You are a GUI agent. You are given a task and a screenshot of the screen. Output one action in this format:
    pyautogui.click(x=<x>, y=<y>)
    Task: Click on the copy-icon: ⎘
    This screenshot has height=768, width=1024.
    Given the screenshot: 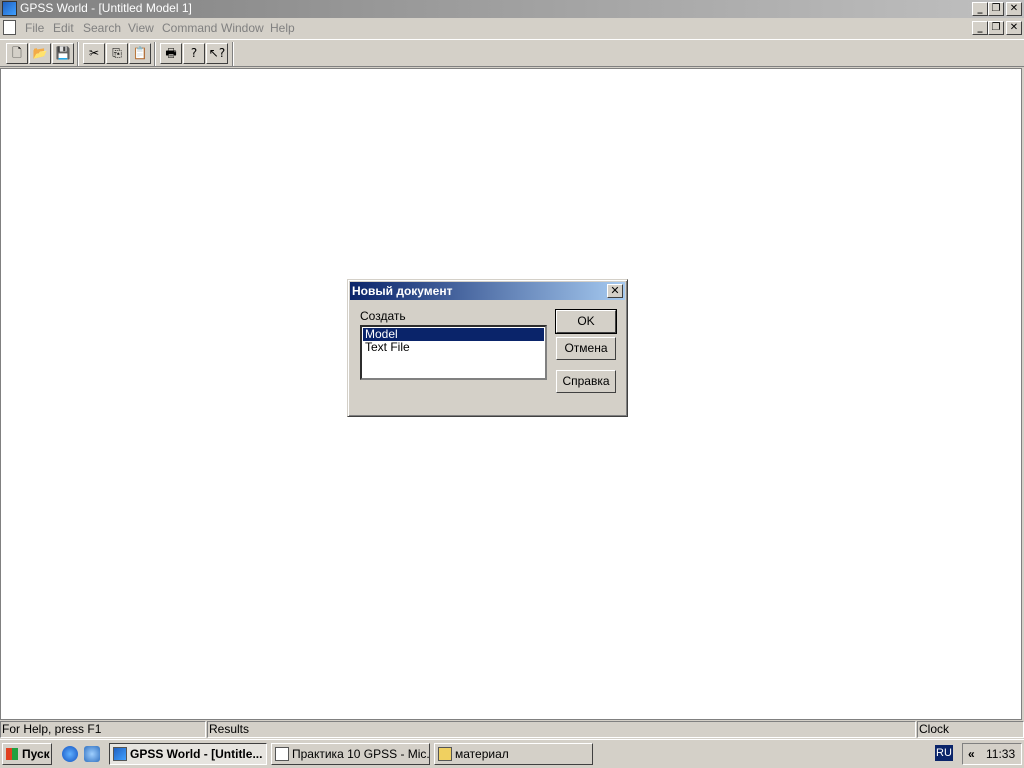 What is the action you would take?
    pyautogui.click(x=117, y=53)
    